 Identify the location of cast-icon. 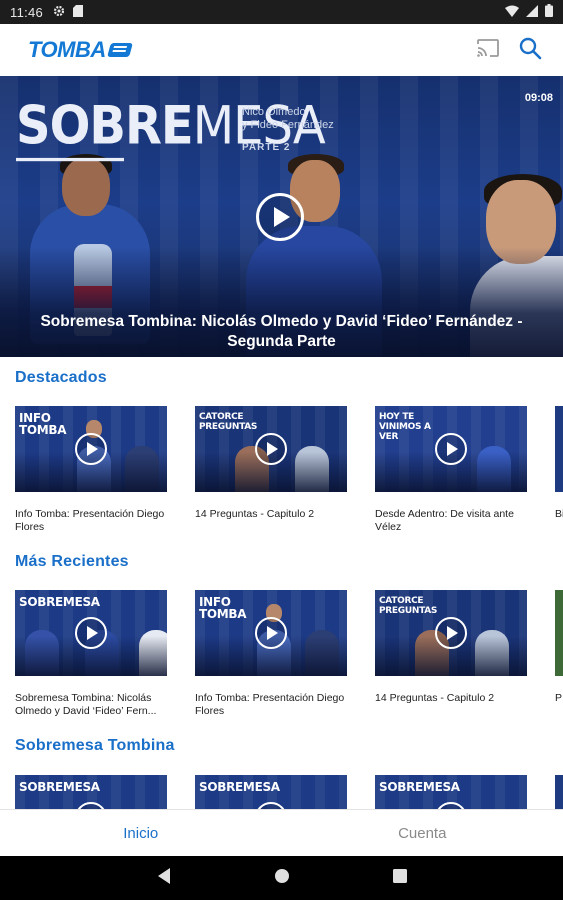
(488, 50).